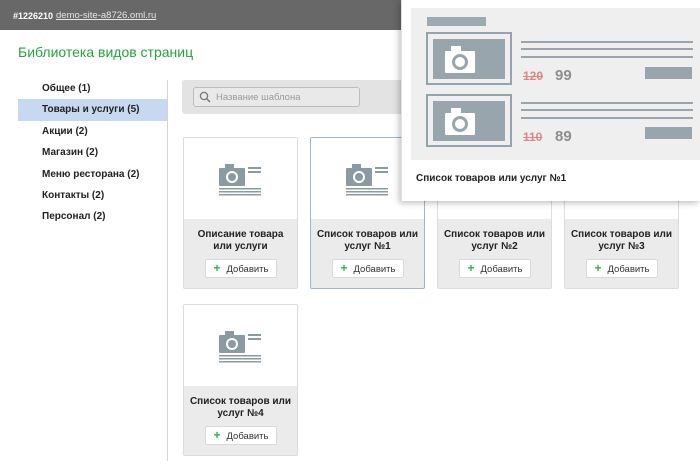 The image size is (700, 461). I want to click on sidebar-item-general: Общее (1), so click(93, 88).